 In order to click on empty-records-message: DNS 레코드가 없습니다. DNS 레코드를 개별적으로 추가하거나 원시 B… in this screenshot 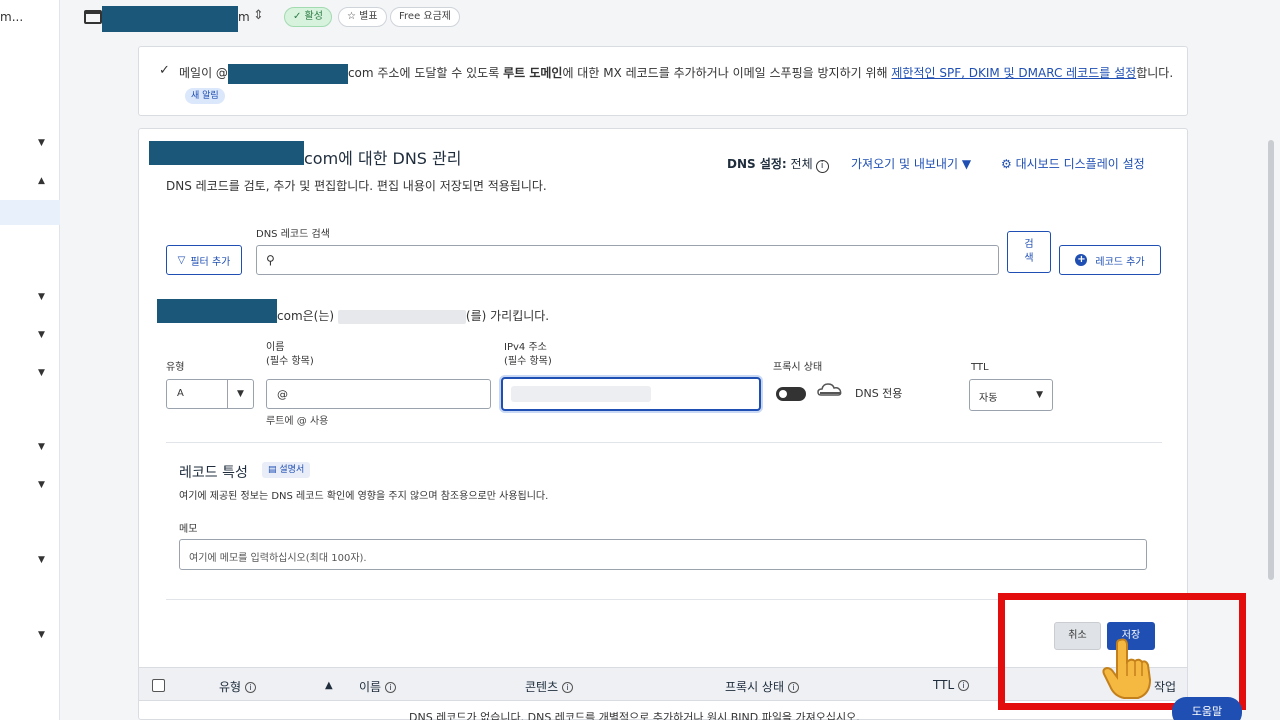, I will do `click(634, 715)`.